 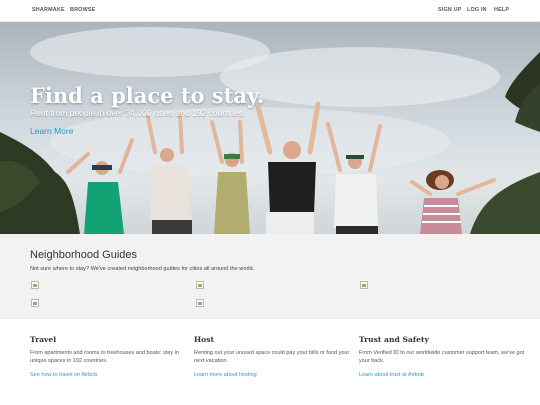 What do you see at coordinates (82, 10) in the screenshot?
I see `nav-browse-link: BROWSE` at bounding box center [82, 10].